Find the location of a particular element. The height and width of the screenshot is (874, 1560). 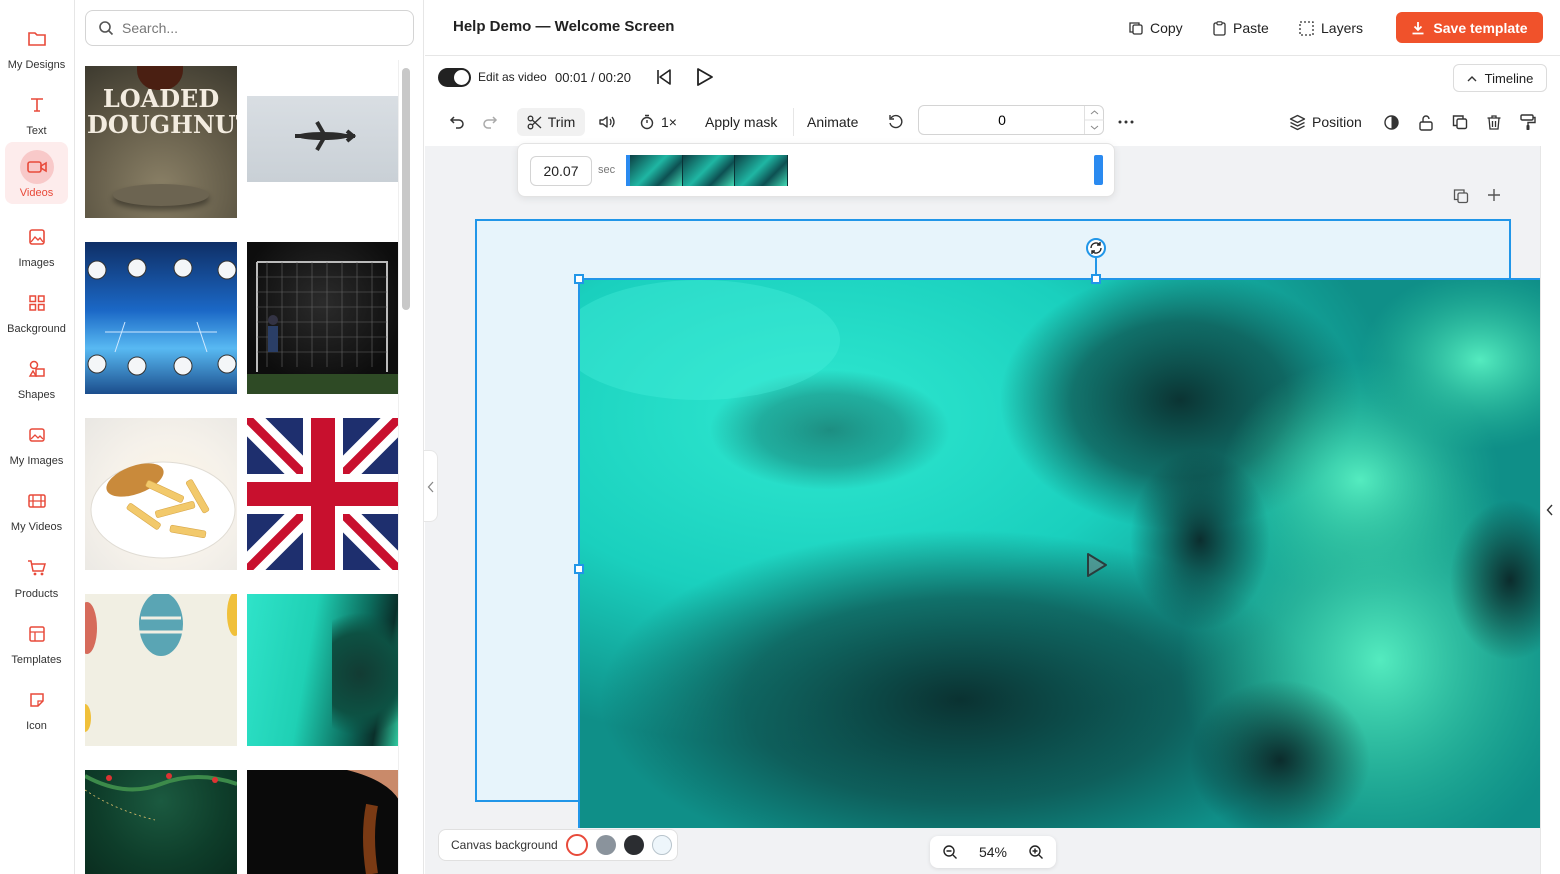

rotate-button is located at coordinates (896, 122).